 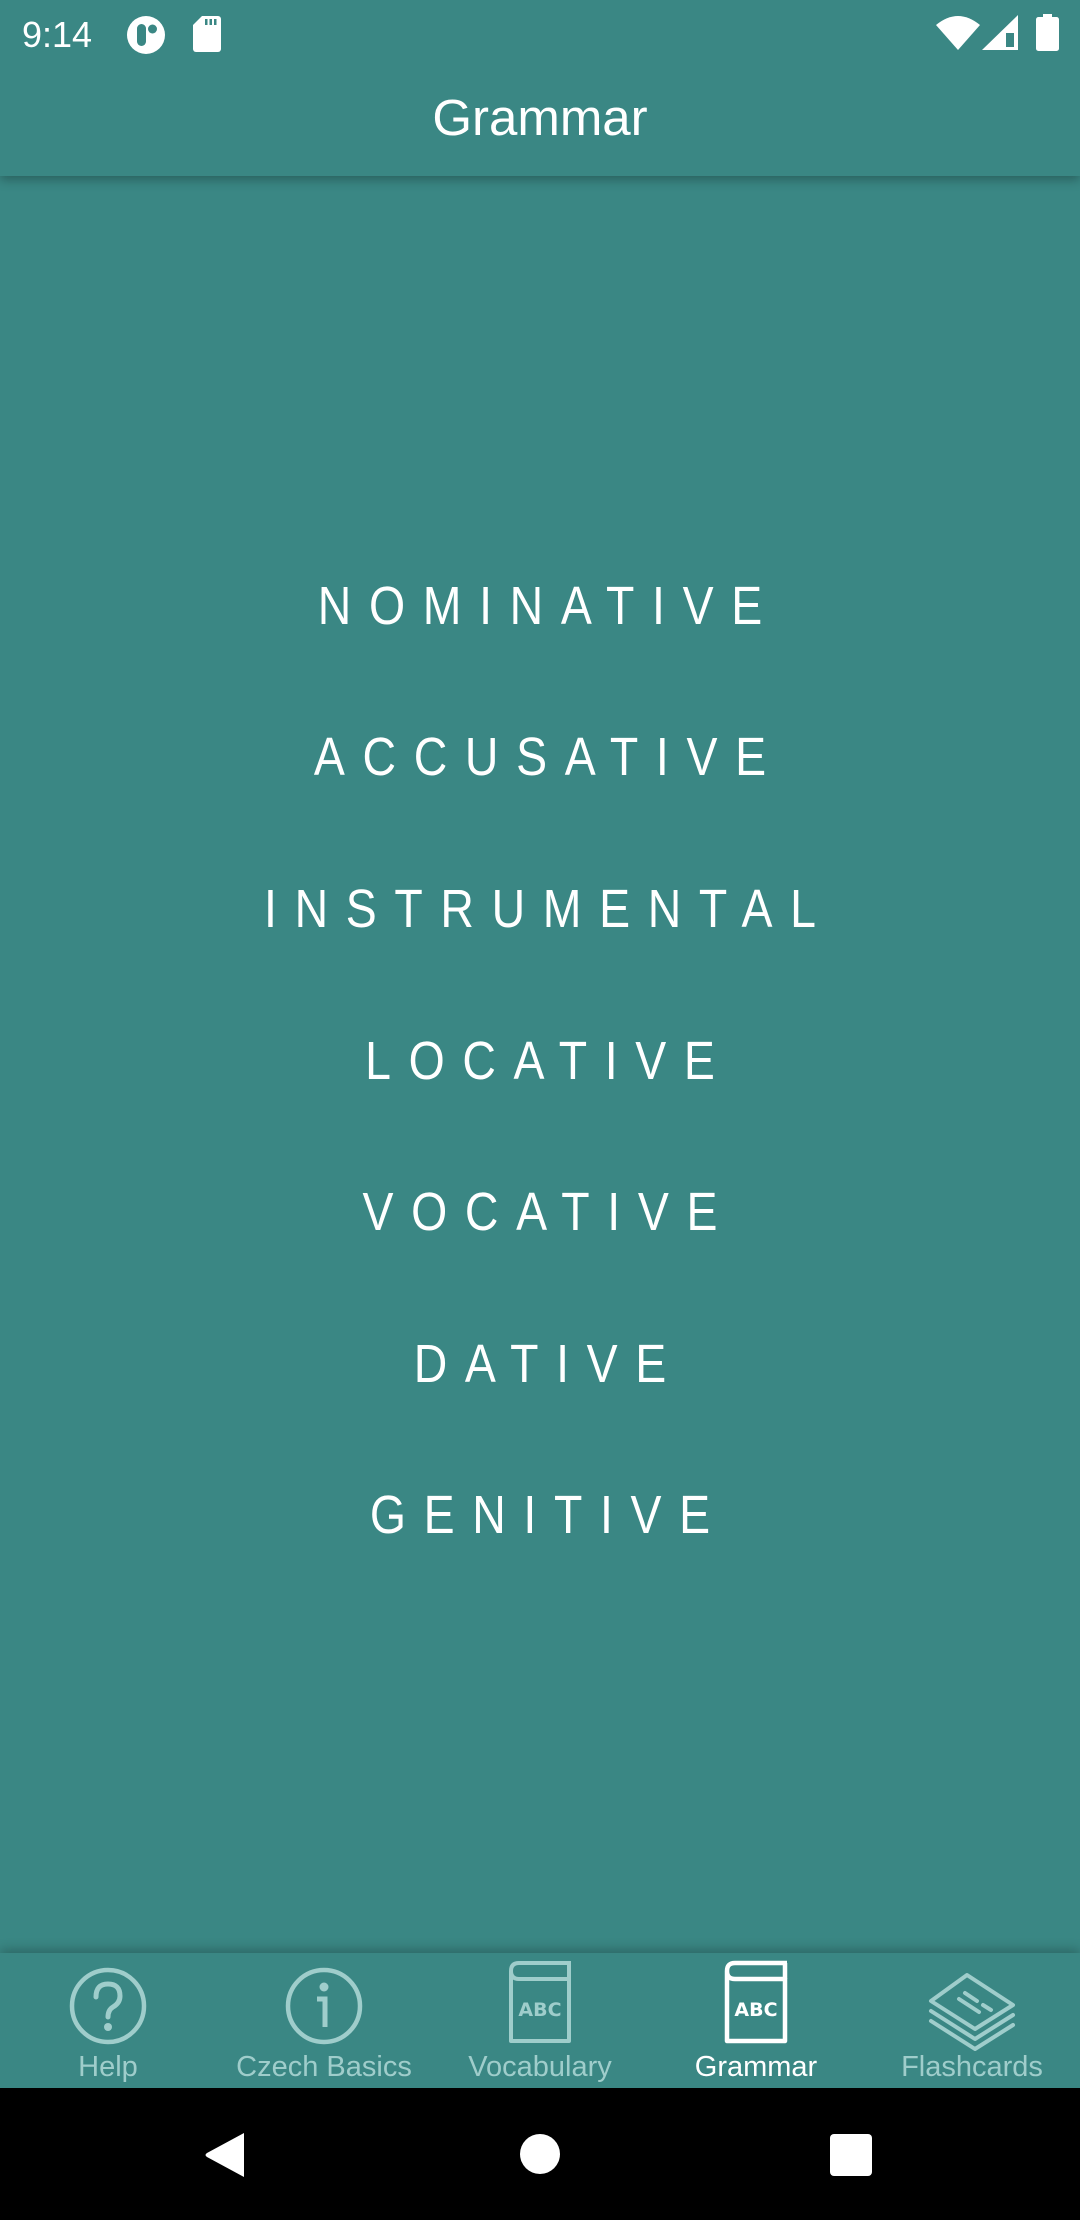 I want to click on wifi-icon, so click(x=958, y=33).